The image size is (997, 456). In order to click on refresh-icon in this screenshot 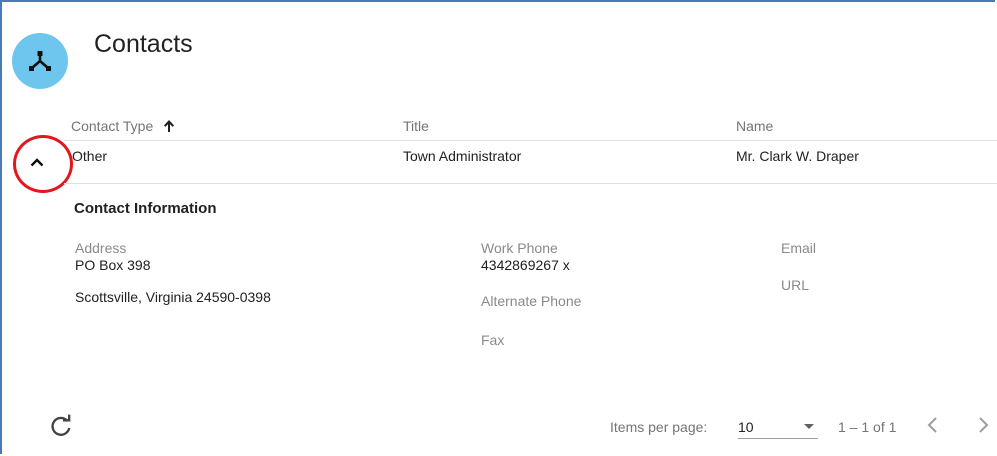, I will do `click(61, 425)`.